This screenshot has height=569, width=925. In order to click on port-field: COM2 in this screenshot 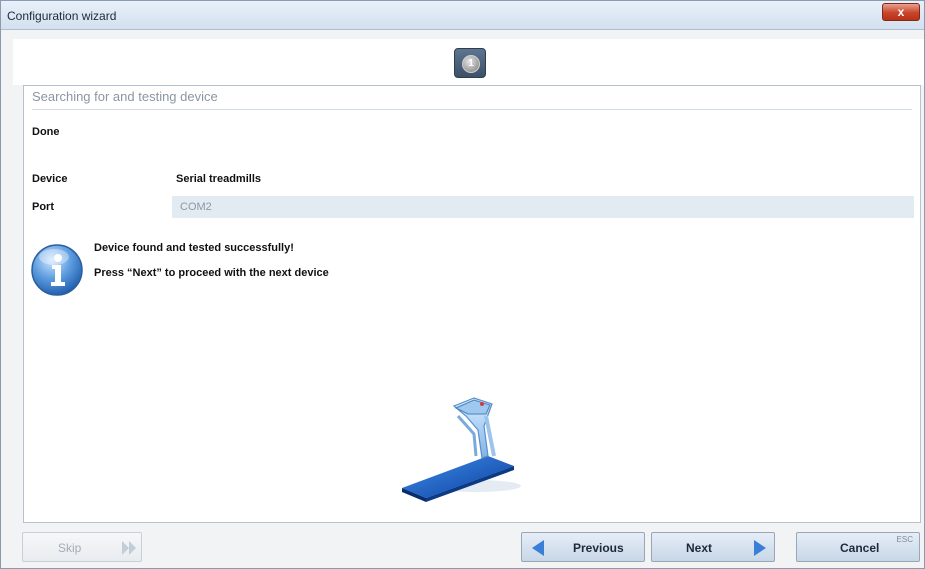, I will do `click(543, 207)`.